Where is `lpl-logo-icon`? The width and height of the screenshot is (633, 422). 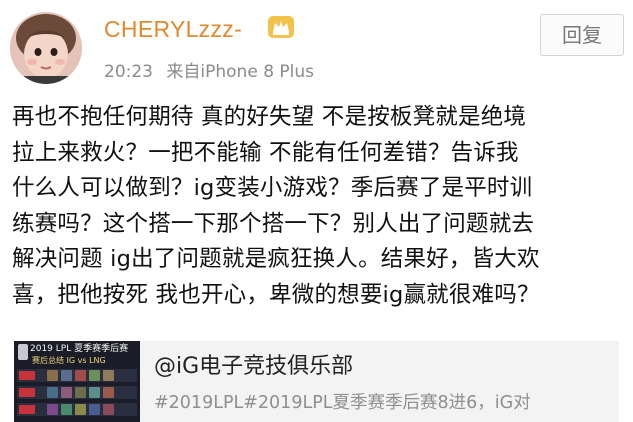
lpl-logo-icon is located at coordinates (23, 352).